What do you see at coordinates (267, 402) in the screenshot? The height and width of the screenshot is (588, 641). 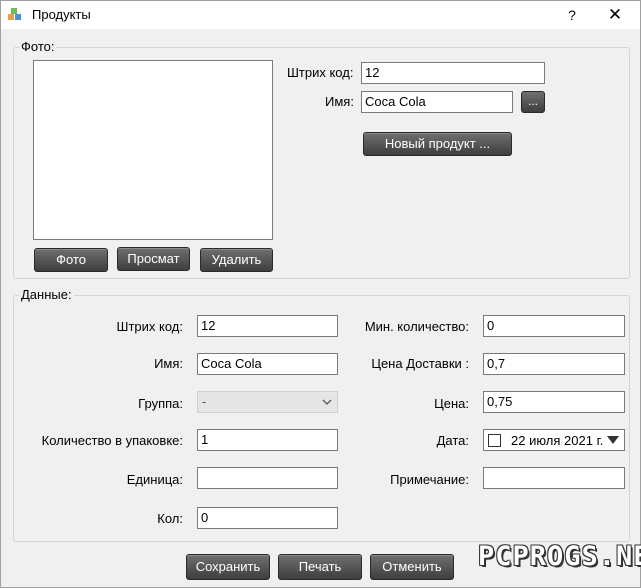 I see `group-select: -` at bounding box center [267, 402].